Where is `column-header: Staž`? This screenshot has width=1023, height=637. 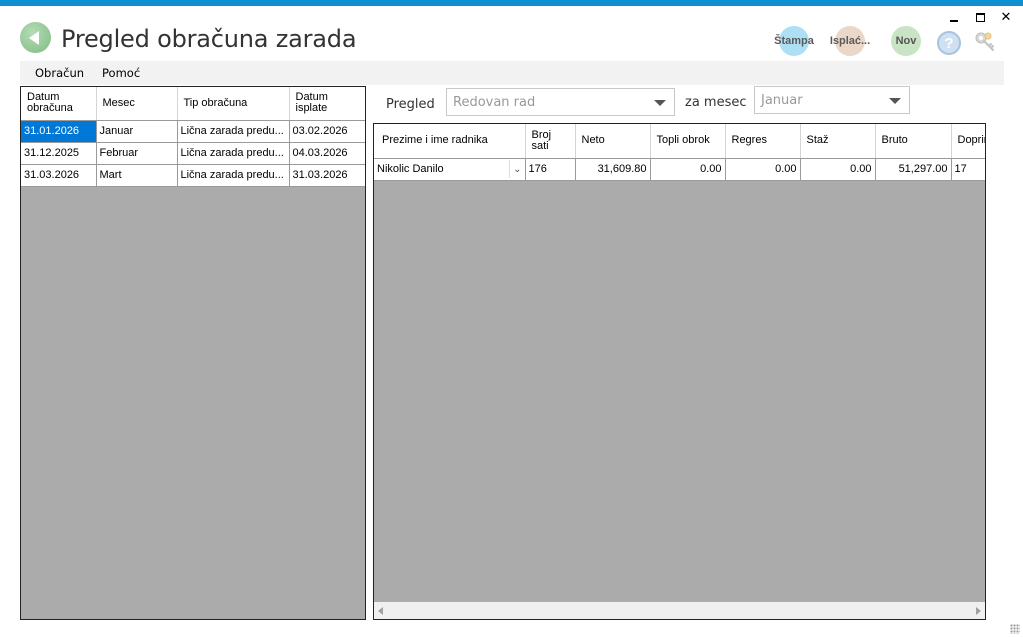
column-header: Staž is located at coordinates (838, 141).